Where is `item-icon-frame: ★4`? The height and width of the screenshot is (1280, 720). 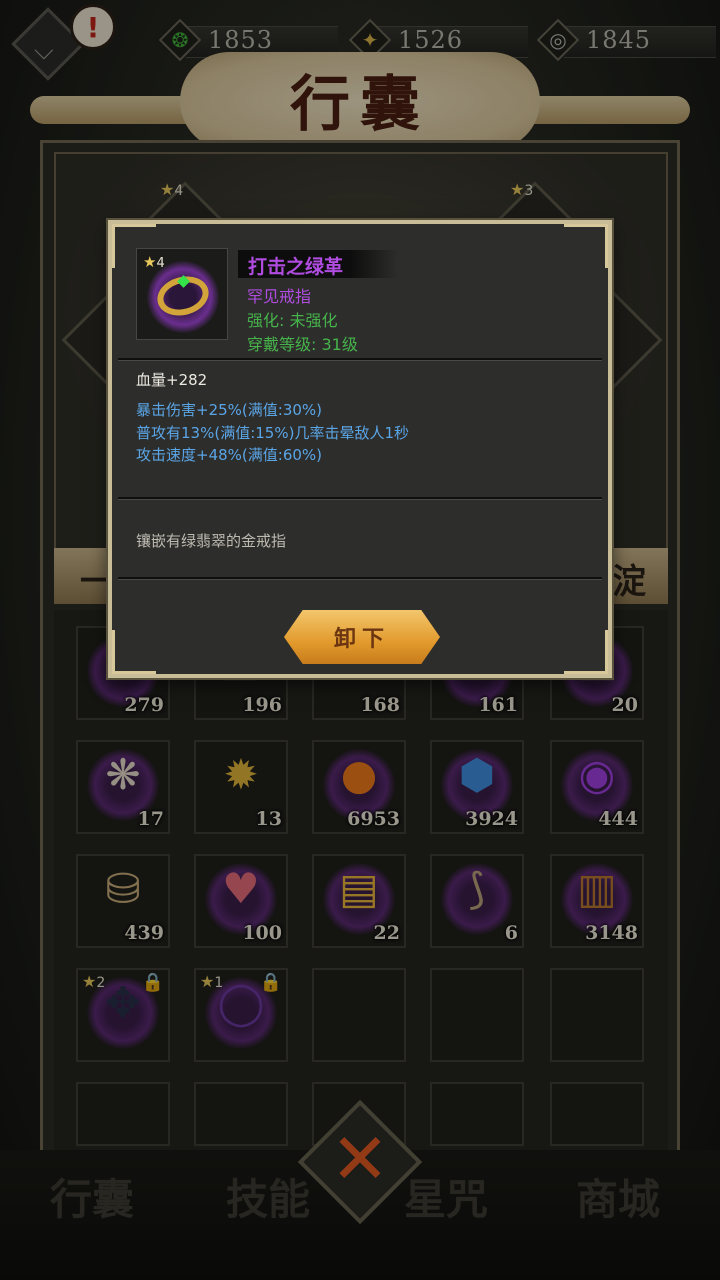 item-icon-frame: ★4 is located at coordinates (182, 294).